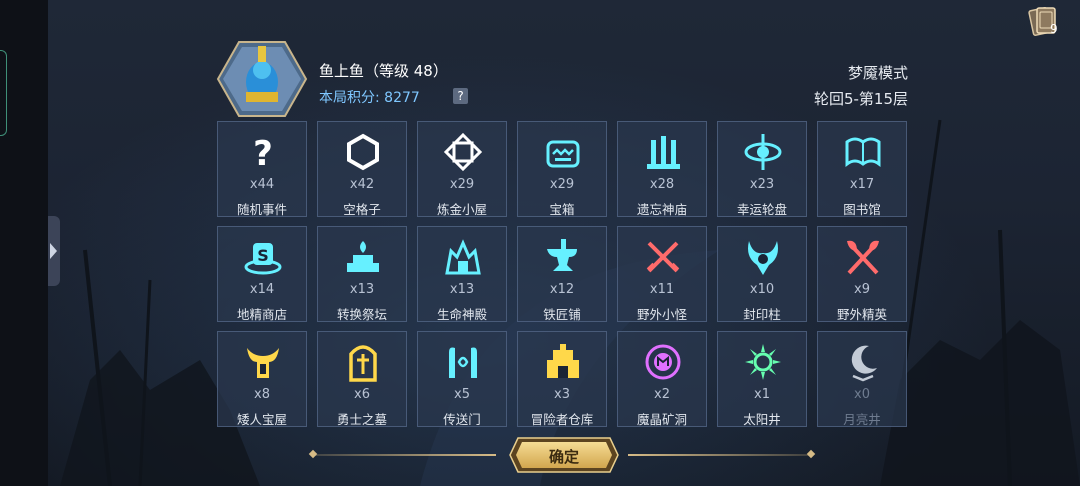 This screenshot has width=1080, height=486. Describe the element at coordinates (562, 255) in the screenshot. I see `anvil-icon` at that location.